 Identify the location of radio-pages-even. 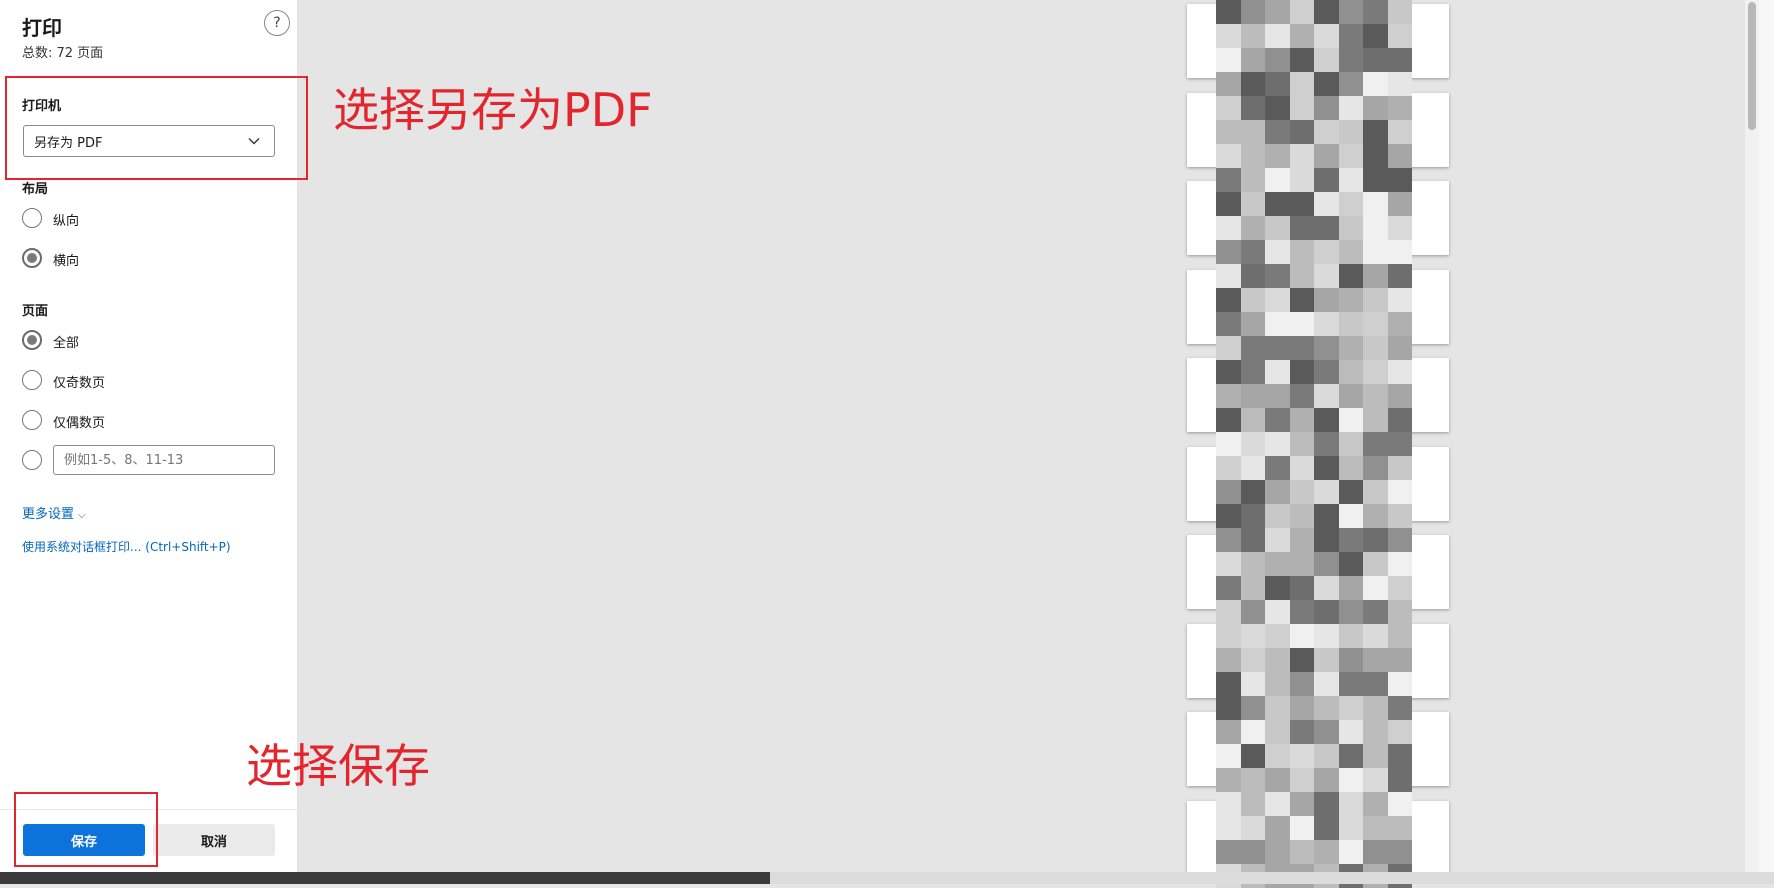
(32, 420).